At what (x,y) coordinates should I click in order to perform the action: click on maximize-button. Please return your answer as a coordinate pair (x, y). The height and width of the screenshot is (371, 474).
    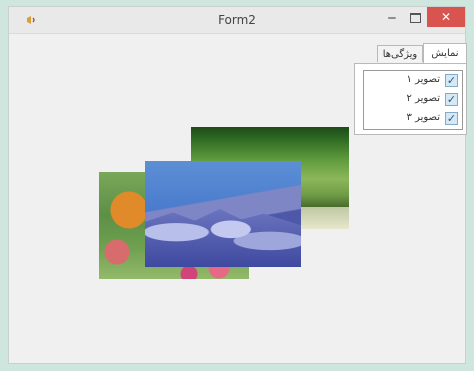
    Looking at the image, I should click on (415, 18).